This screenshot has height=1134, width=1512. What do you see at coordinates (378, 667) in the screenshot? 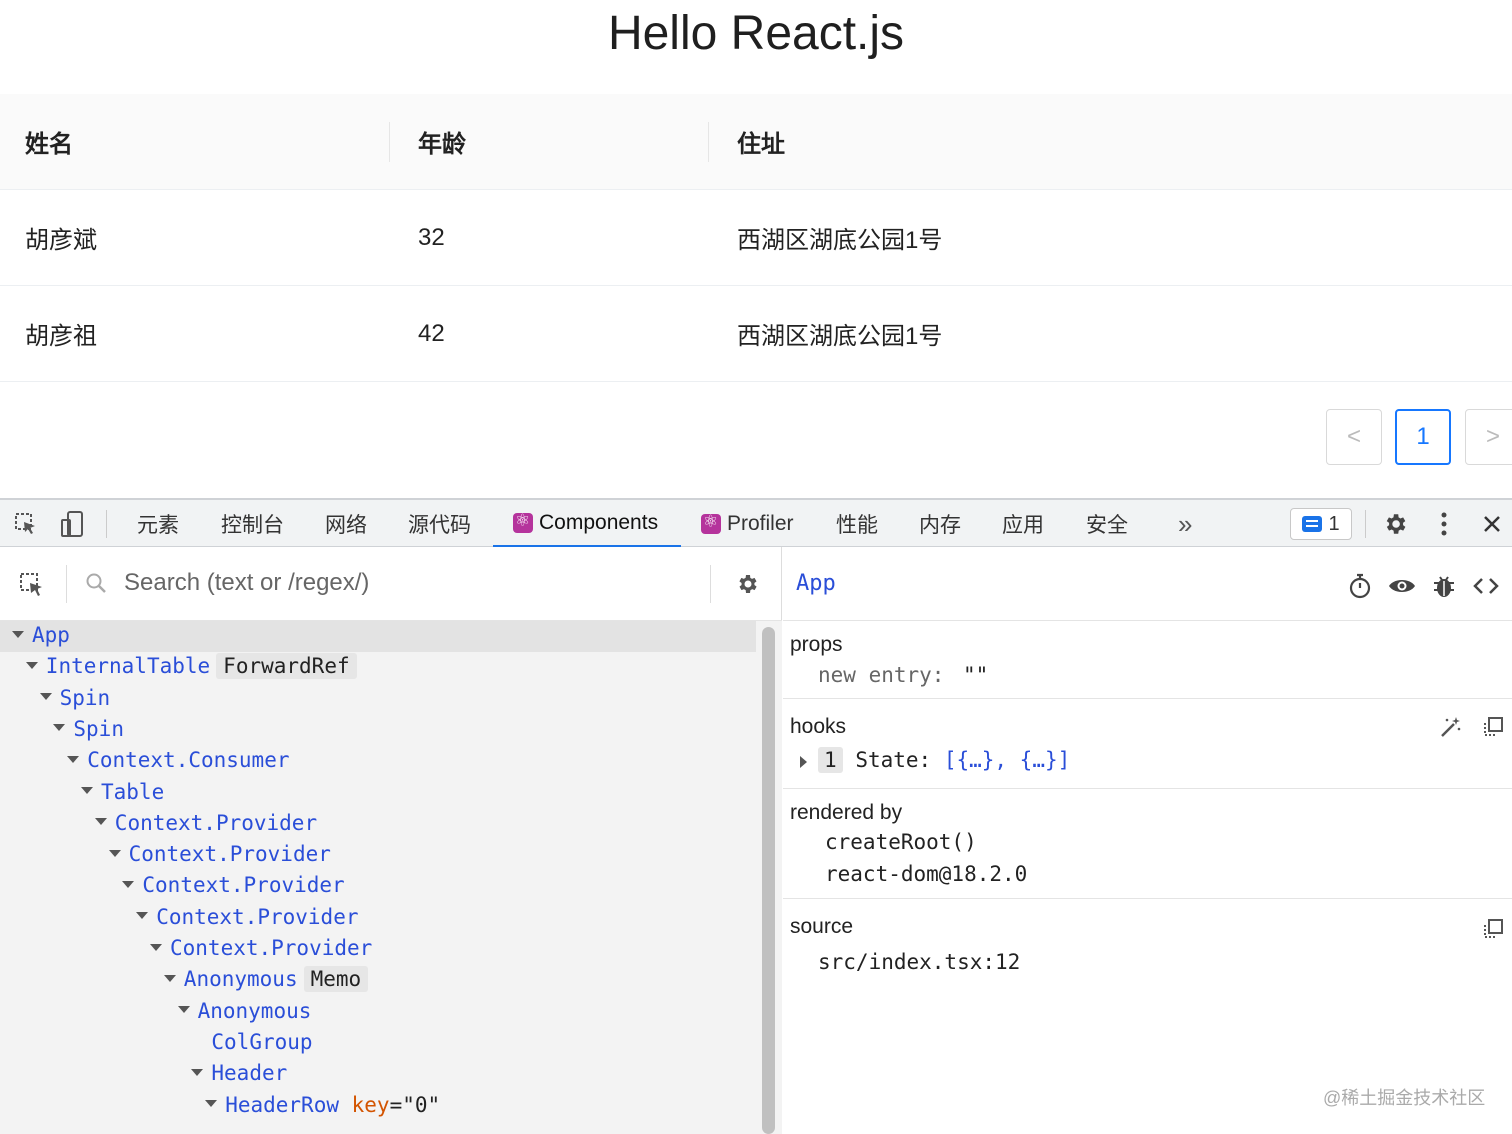
I see `tree-node: InternalTable ForwardRef` at bounding box center [378, 667].